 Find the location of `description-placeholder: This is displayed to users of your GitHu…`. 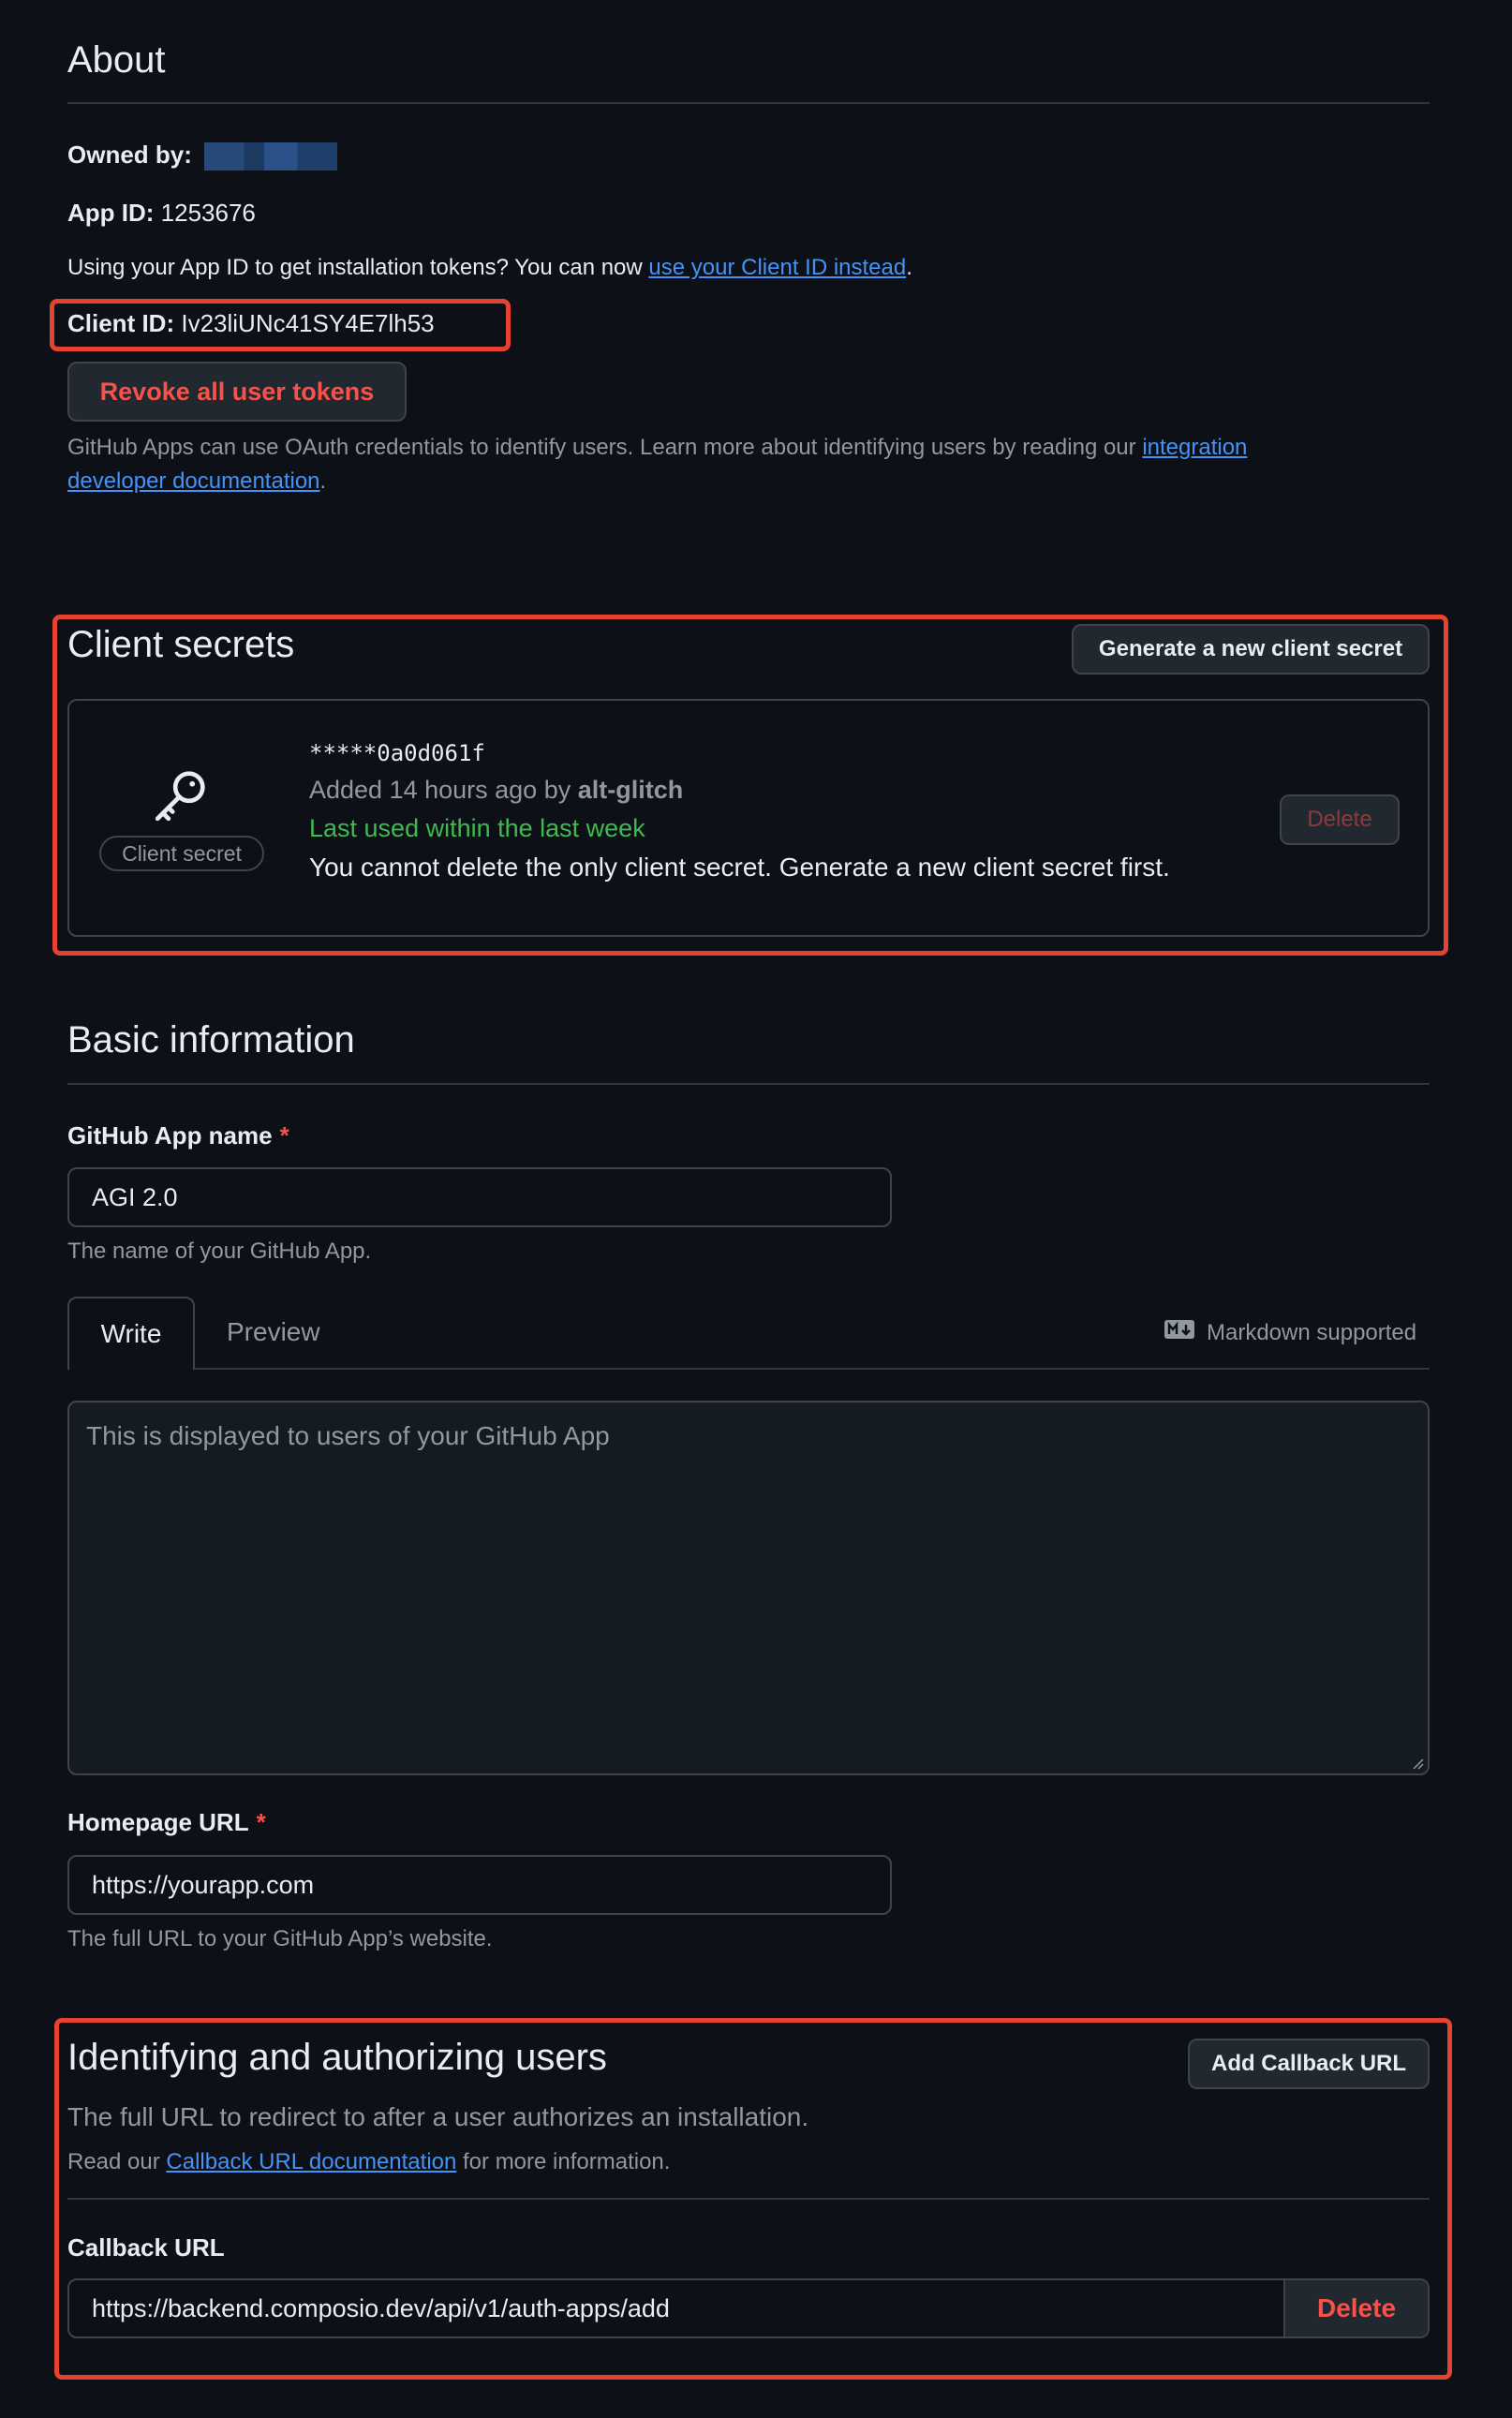

description-placeholder: This is displayed to users of your GitHu… is located at coordinates (348, 1435).